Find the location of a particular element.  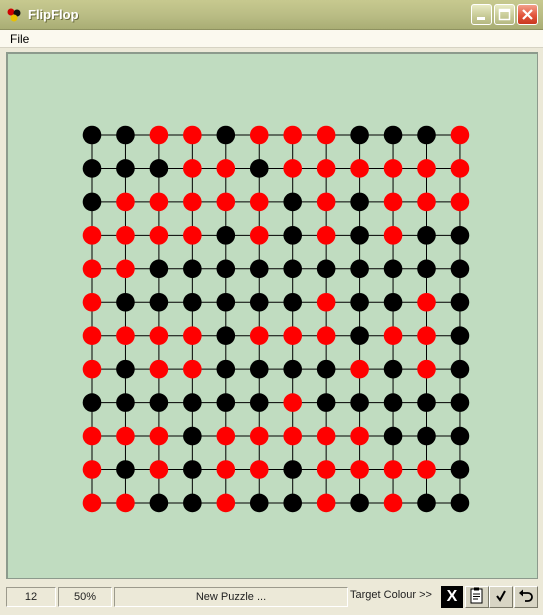

menu-file: File is located at coordinates (19, 39).